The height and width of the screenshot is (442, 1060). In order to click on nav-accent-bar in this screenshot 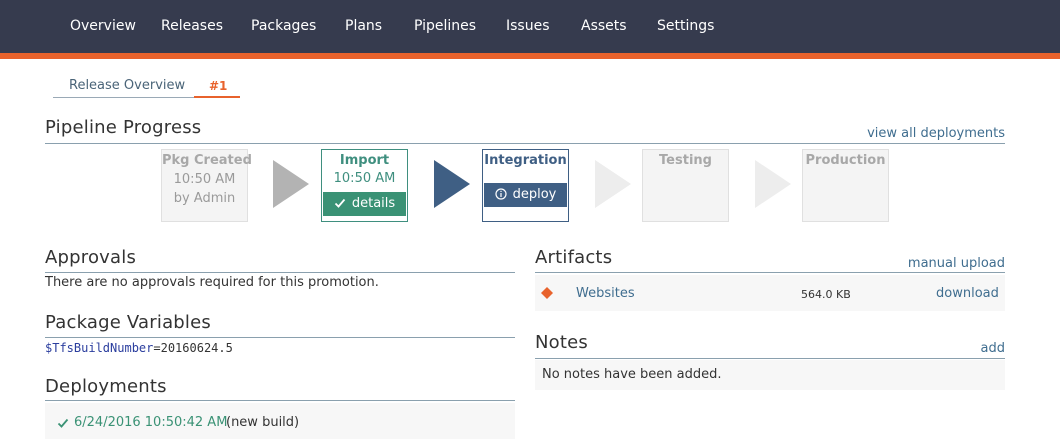, I will do `click(530, 56)`.